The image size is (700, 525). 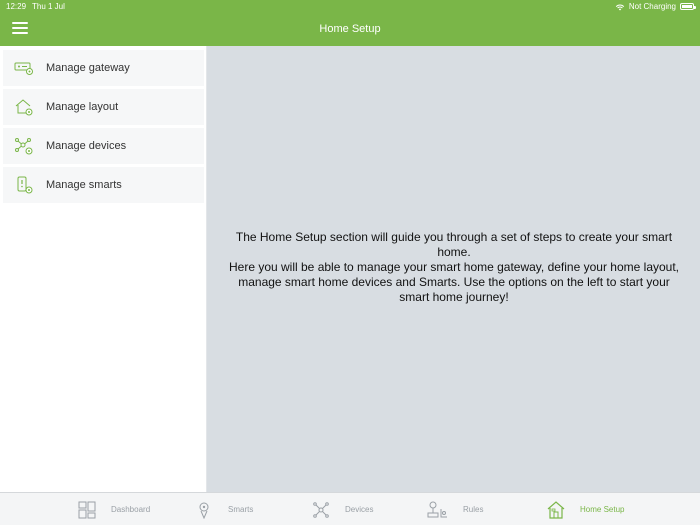 I want to click on tab-smarts: Smarts, so click(x=223, y=509).